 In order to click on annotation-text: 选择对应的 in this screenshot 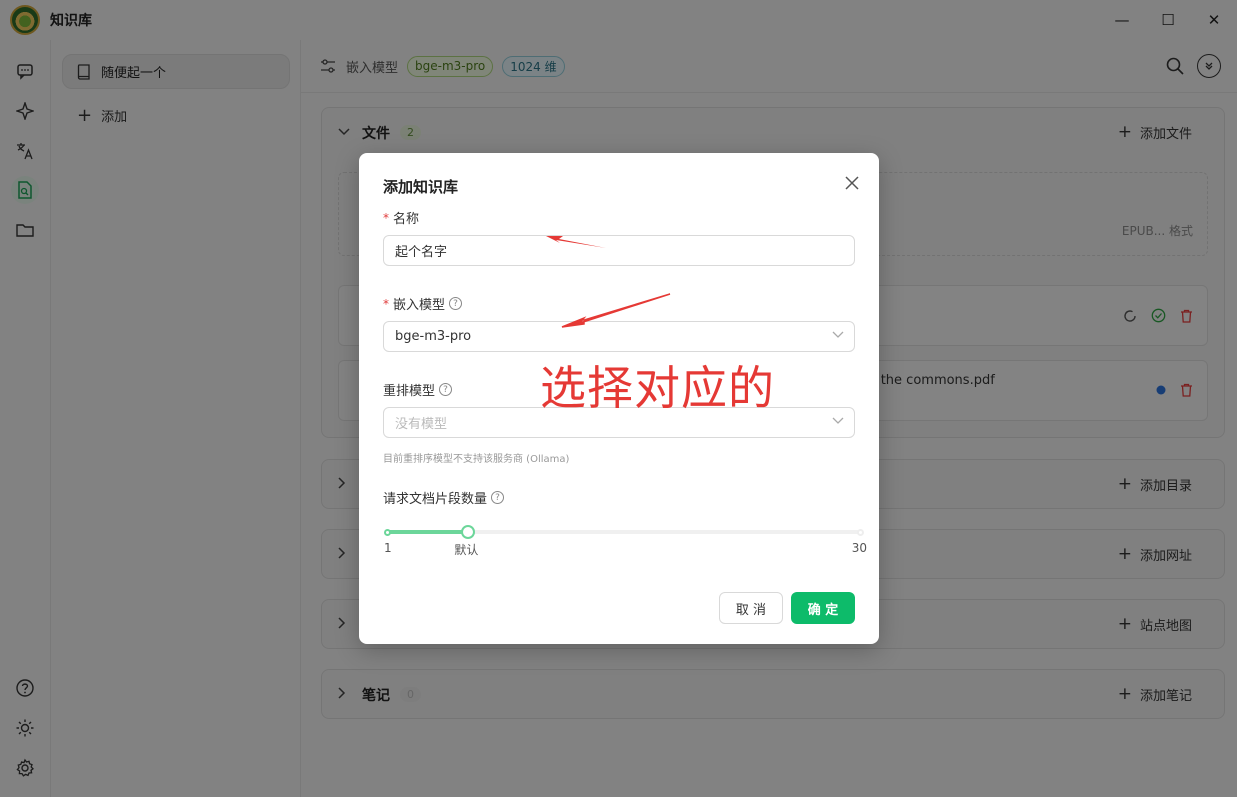, I will do `click(657, 388)`.